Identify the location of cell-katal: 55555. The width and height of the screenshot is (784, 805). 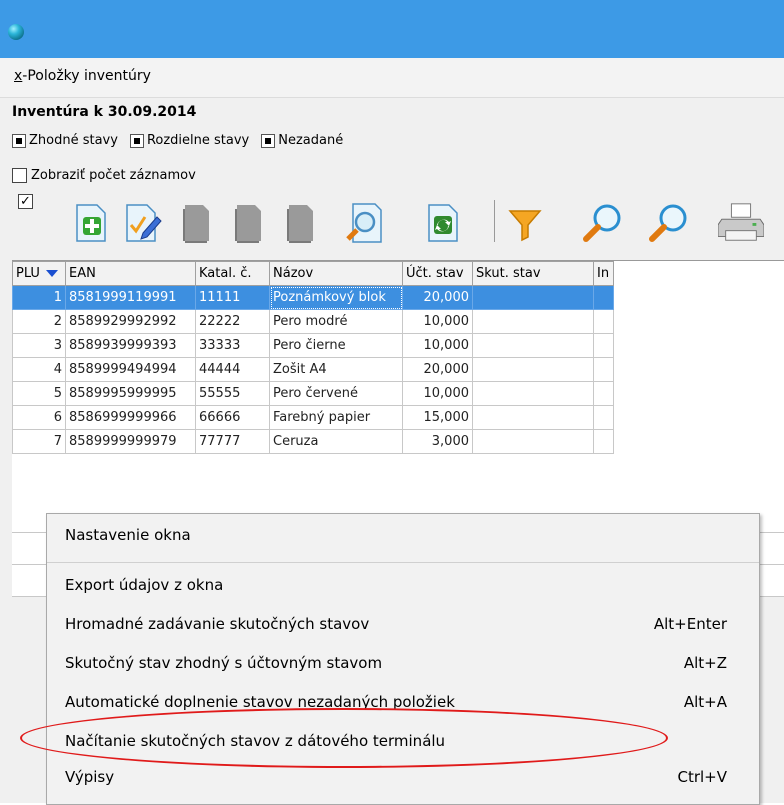
(232, 393).